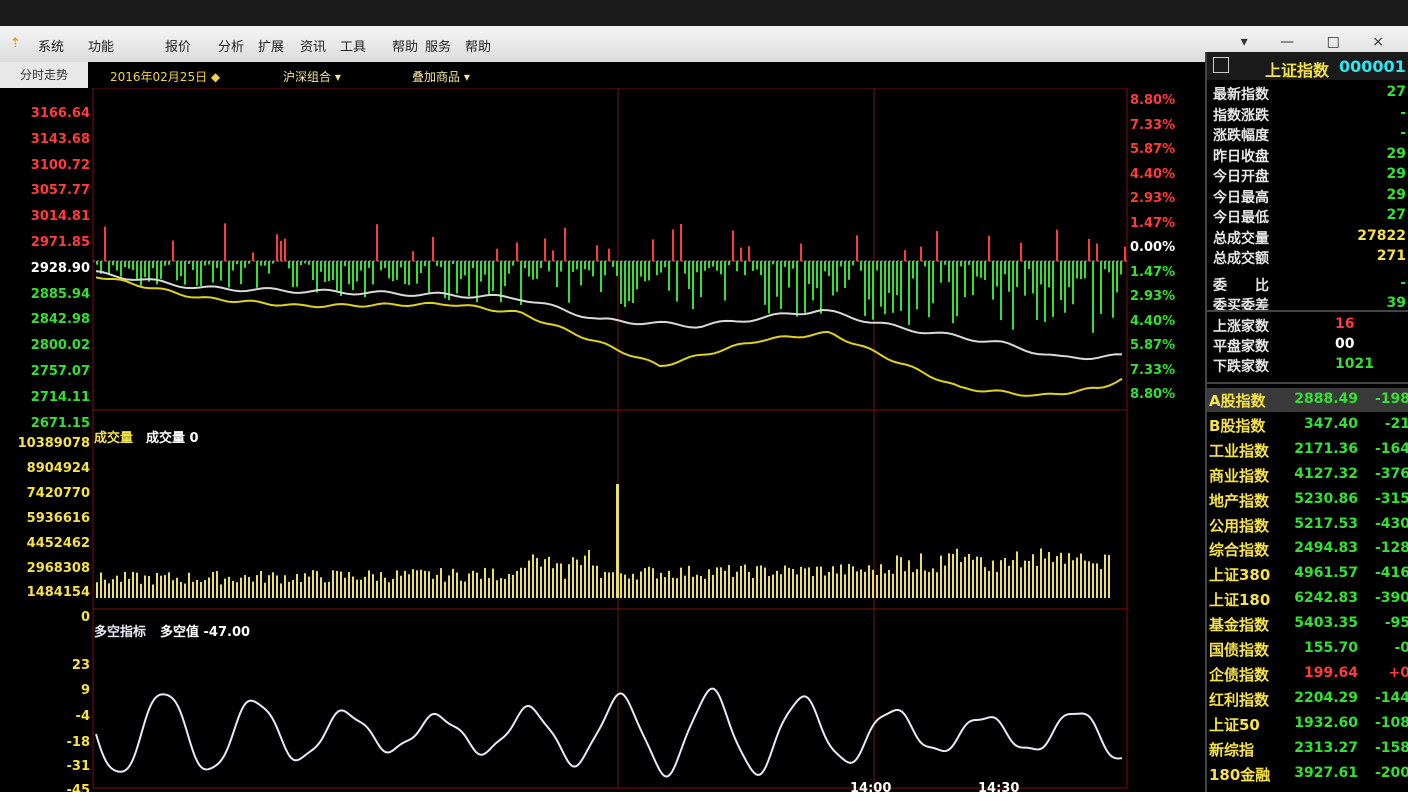 This screenshot has height=792, width=1408. I want to click on percent-axis-label: 2.93%, so click(1153, 198).